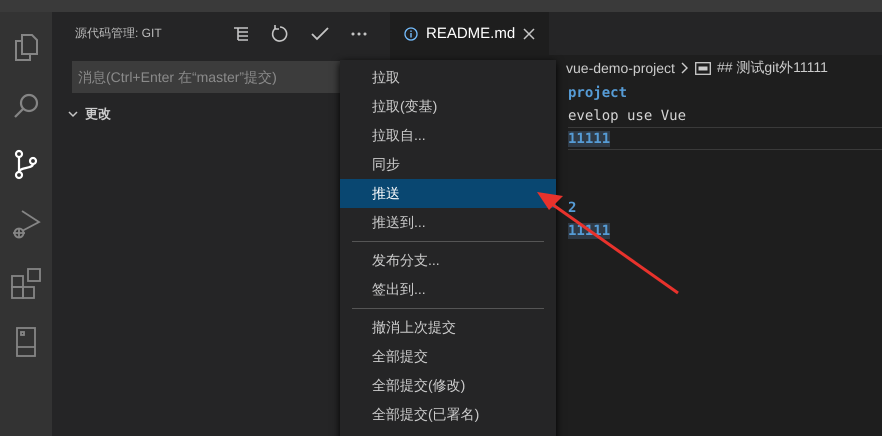  I want to click on breadcrumb-item: vue-demo-project, so click(620, 68).